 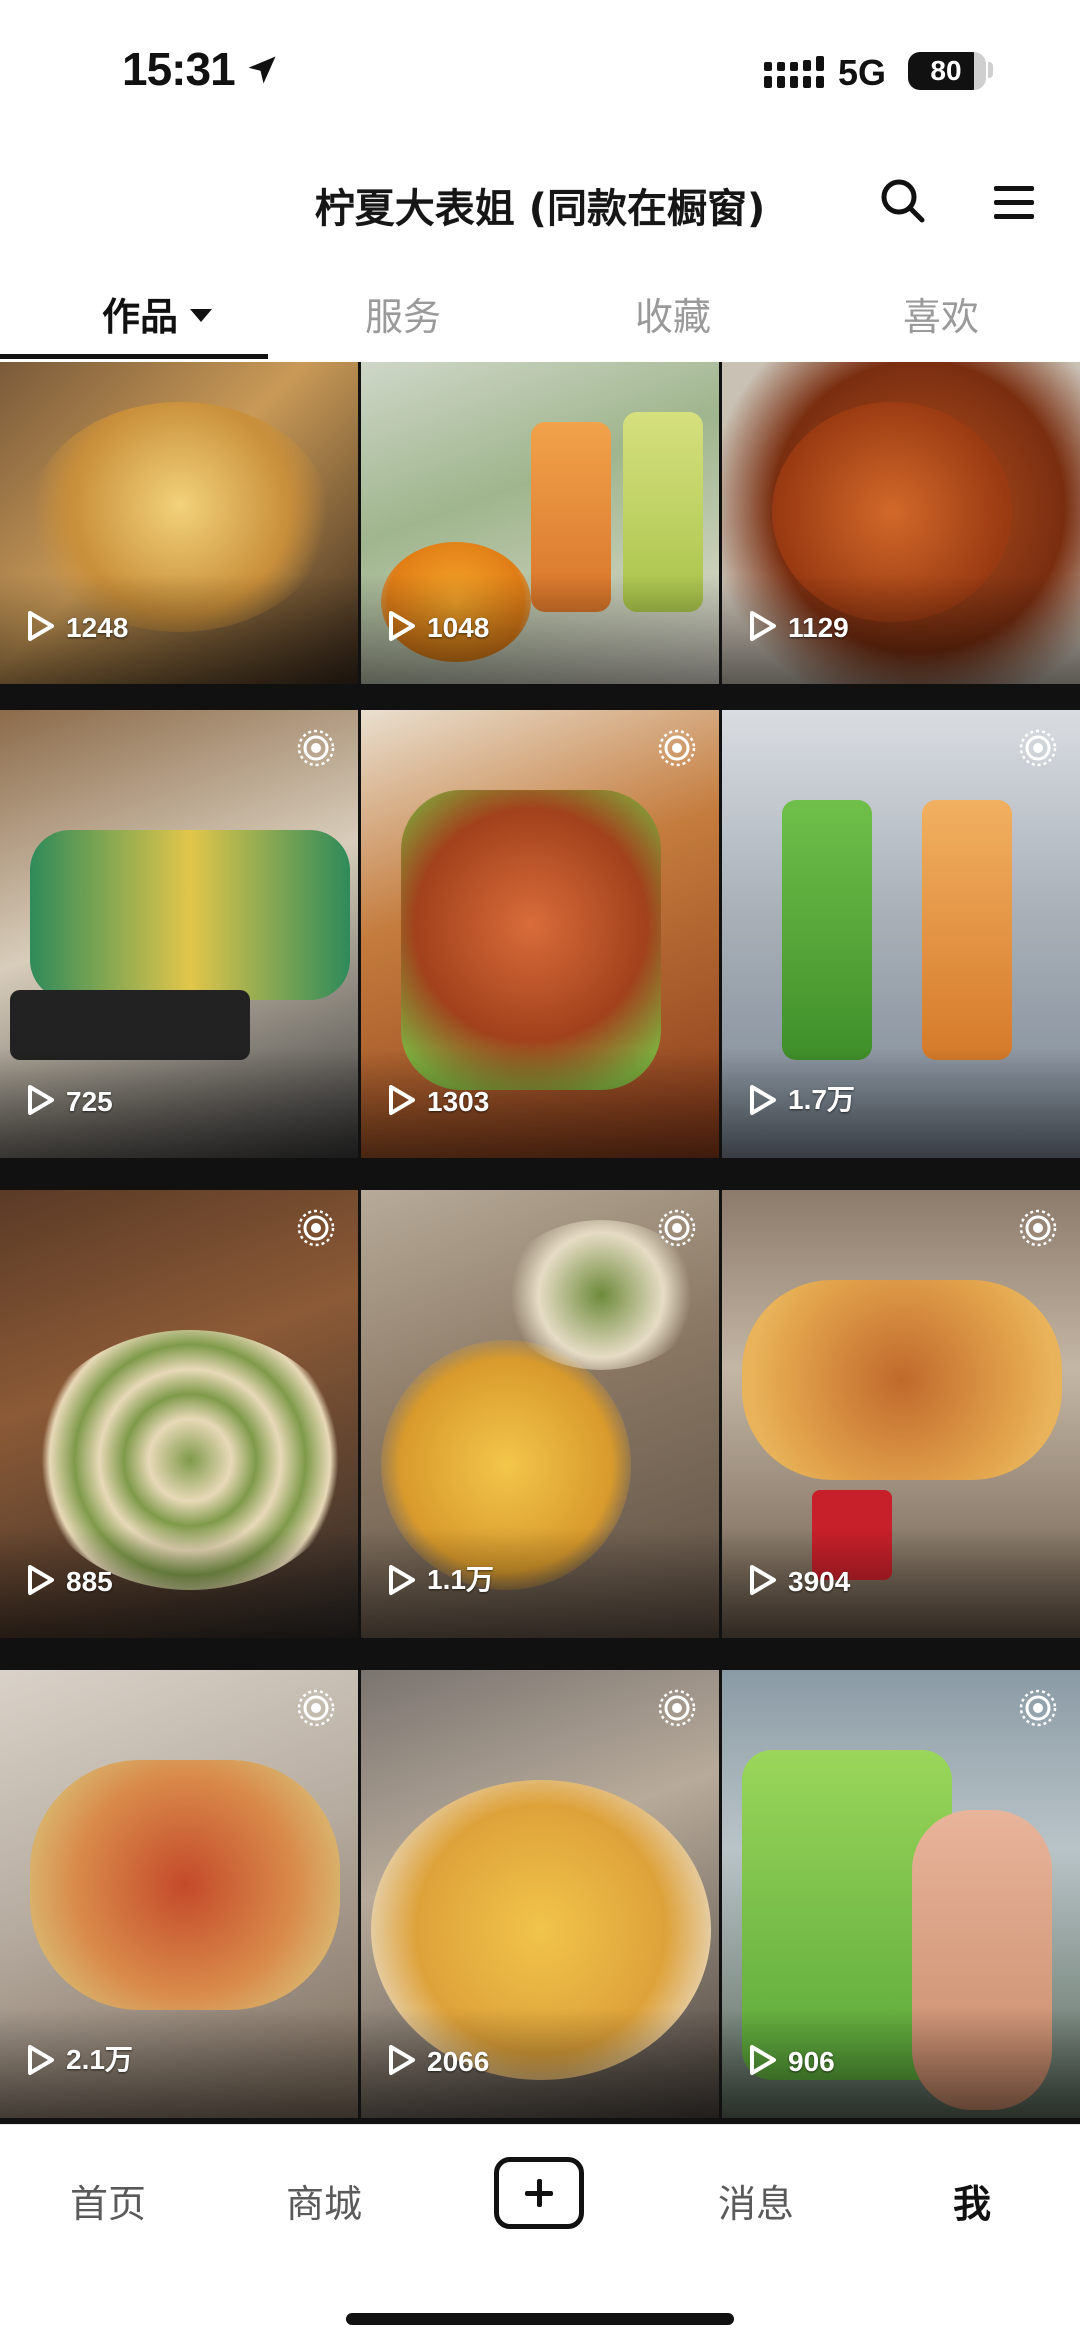 What do you see at coordinates (946, 71) in the screenshot?
I see `battery-level: 80` at bounding box center [946, 71].